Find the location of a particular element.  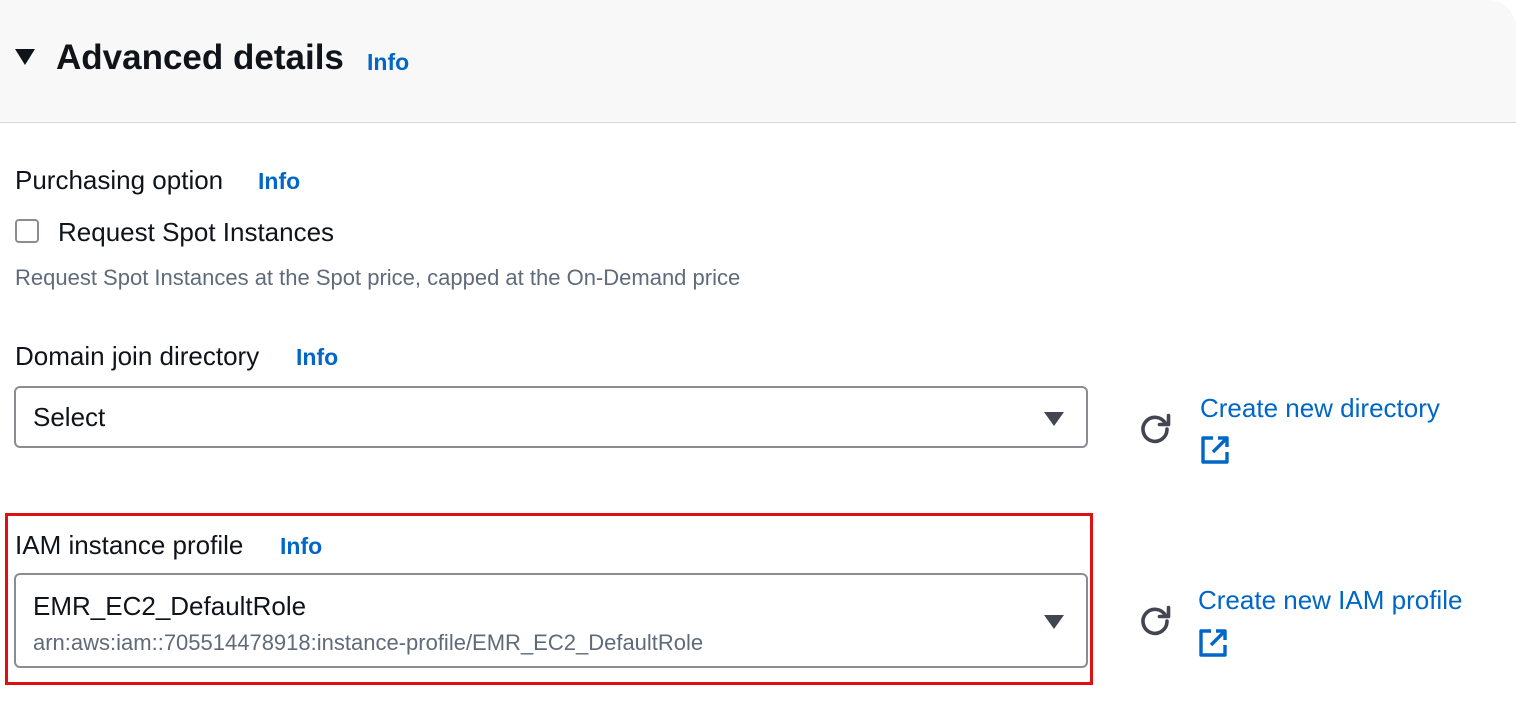

domain-join-directory-label: Domain join directory is located at coordinates (137, 356).